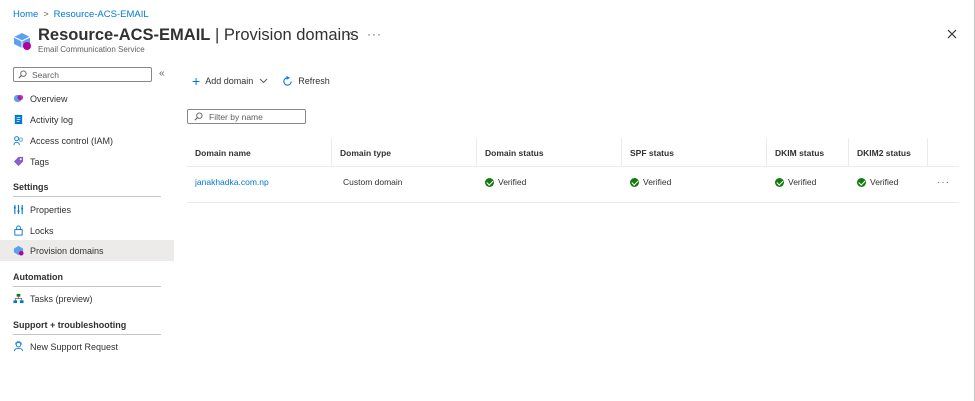  What do you see at coordinates (287, 80) in the screenshot?
I see `refresh-icon` at bounding box center [287, 80].